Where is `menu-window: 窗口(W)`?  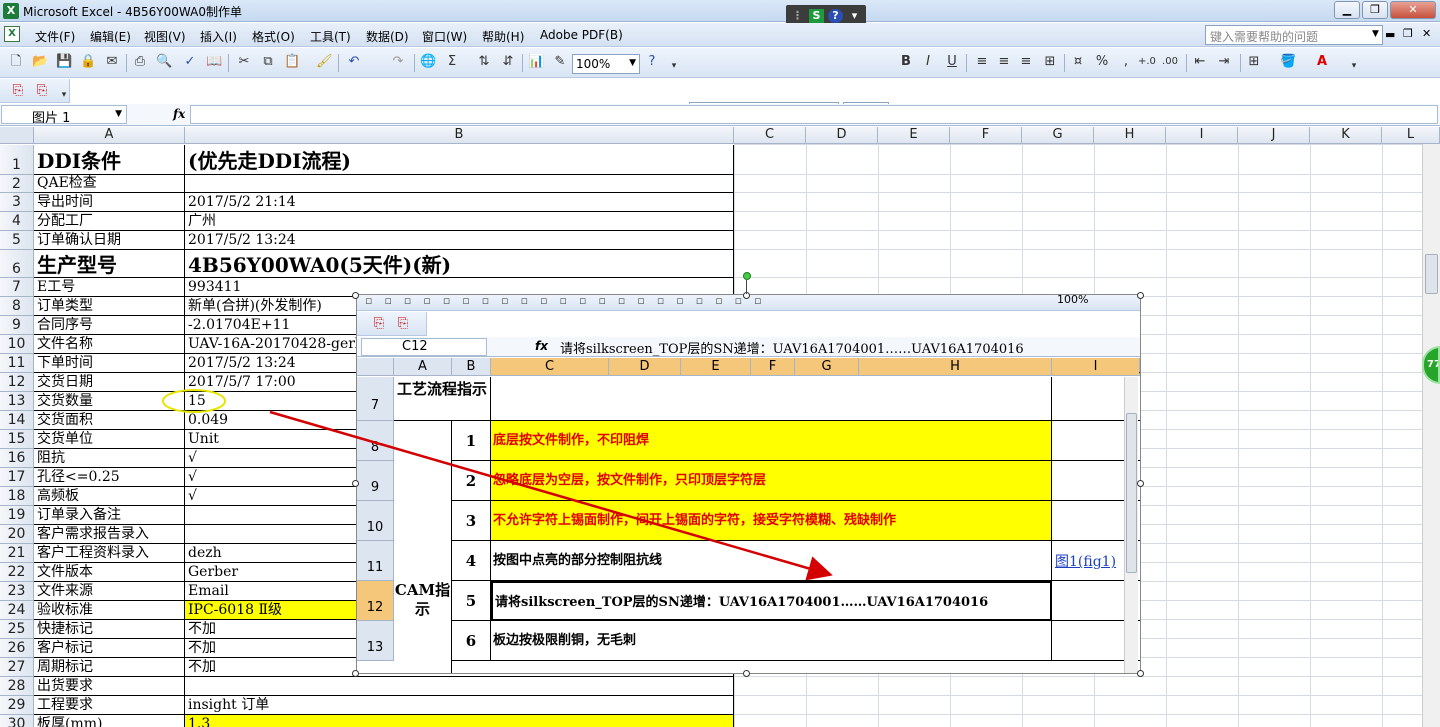
menu-window: 窗口(W) is located at coordinates (444, 36).